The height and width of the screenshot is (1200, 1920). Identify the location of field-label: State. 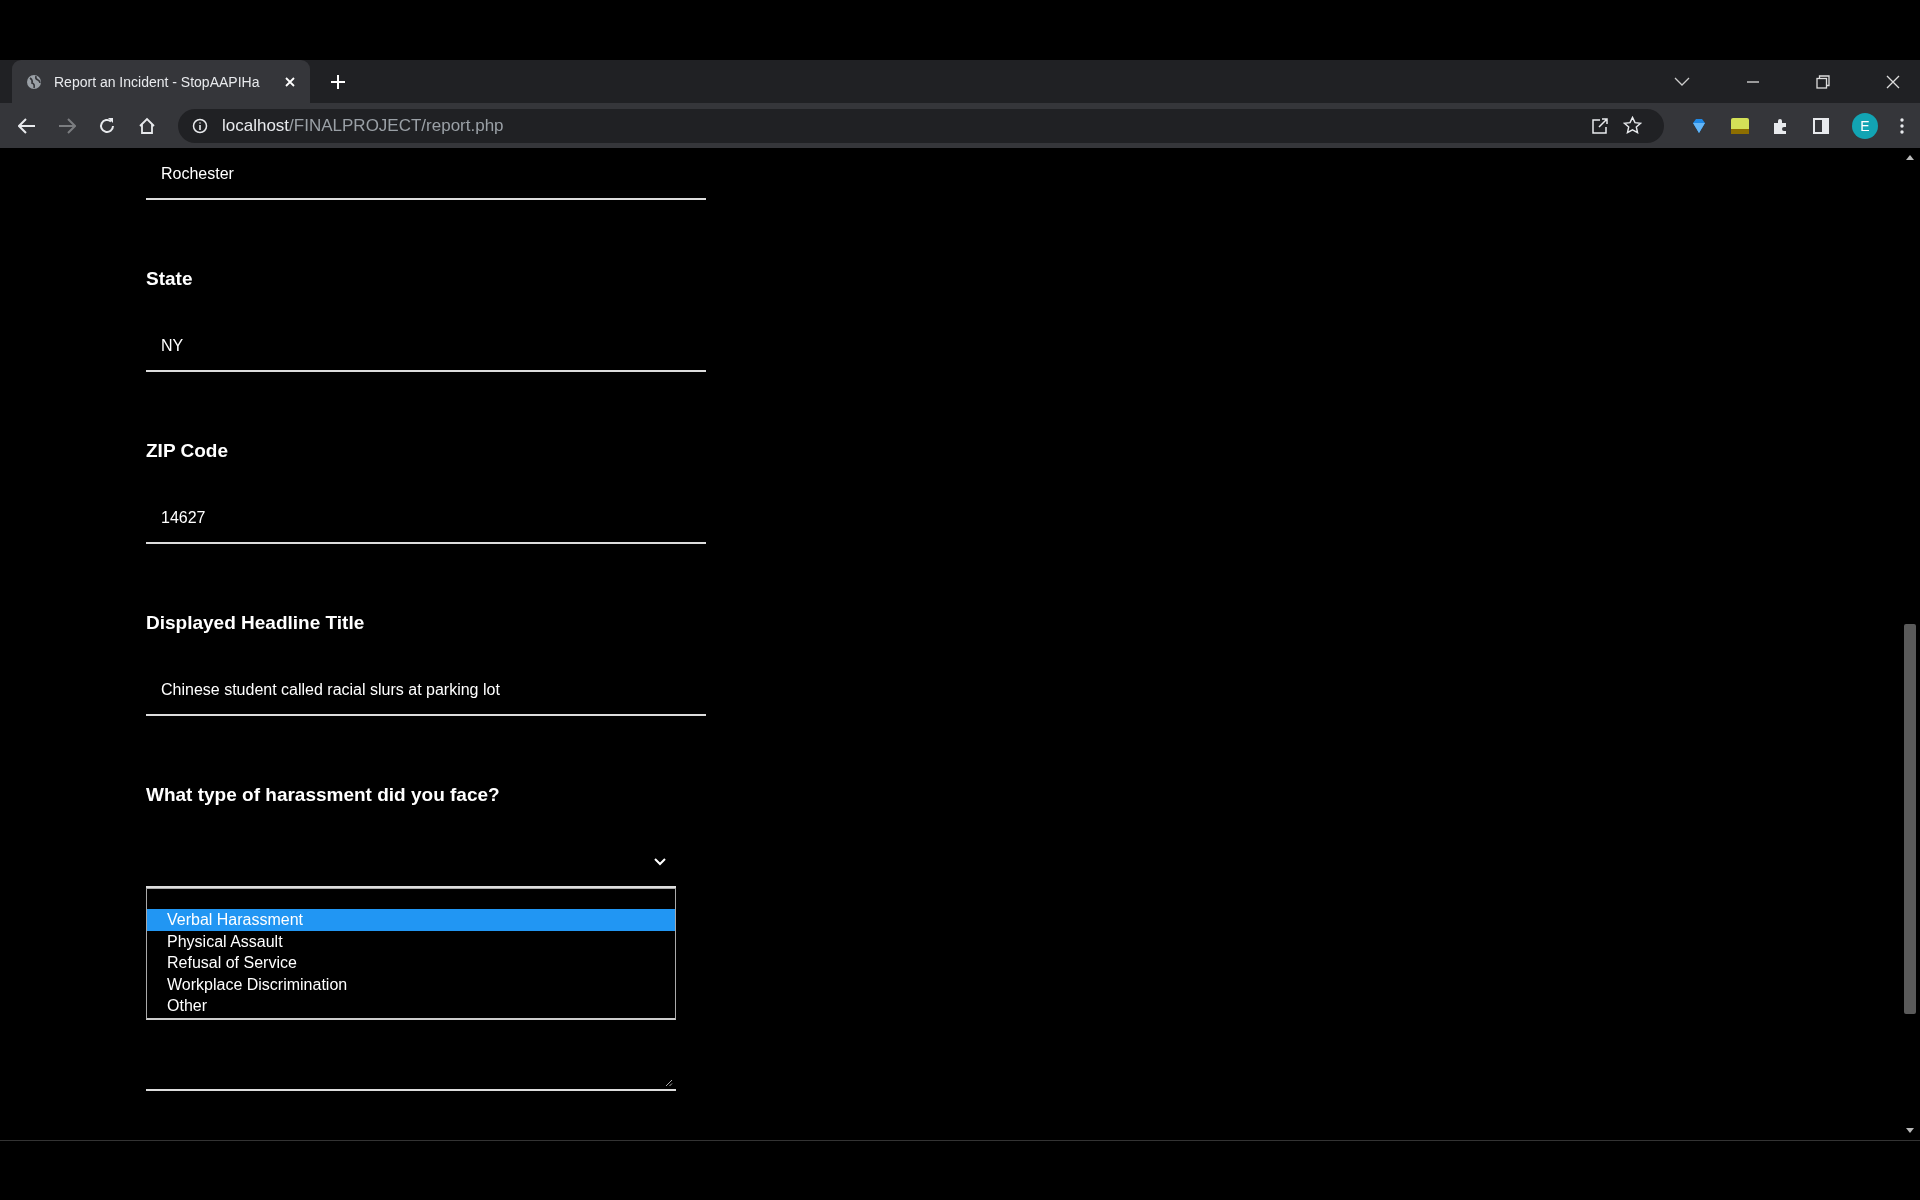
(169, 279).